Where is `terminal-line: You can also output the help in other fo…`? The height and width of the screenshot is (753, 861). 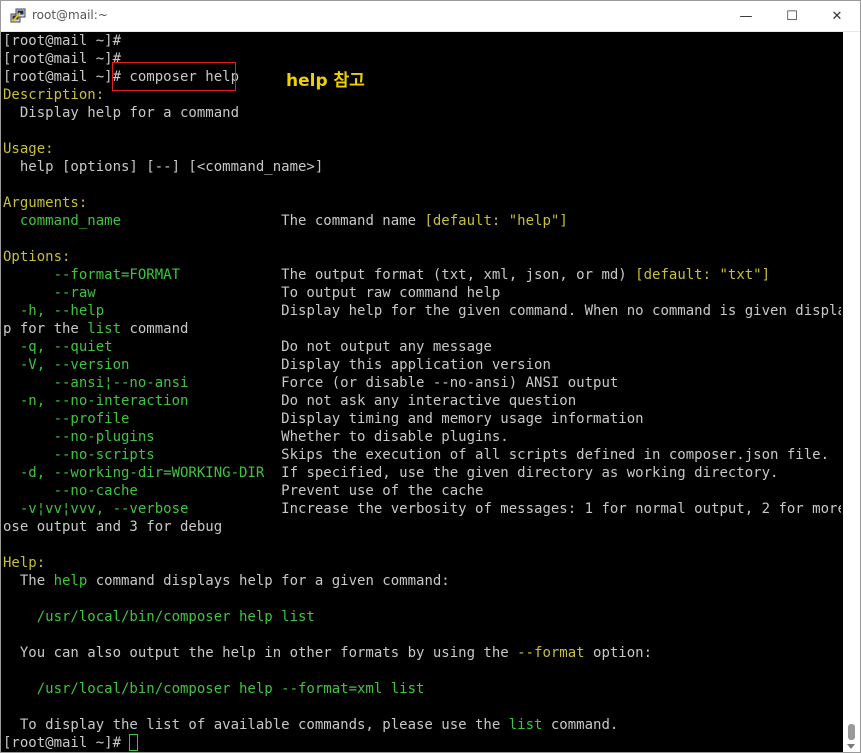
terminal-line: You can also output the help in other fo… is located at coordinates (422, 653).